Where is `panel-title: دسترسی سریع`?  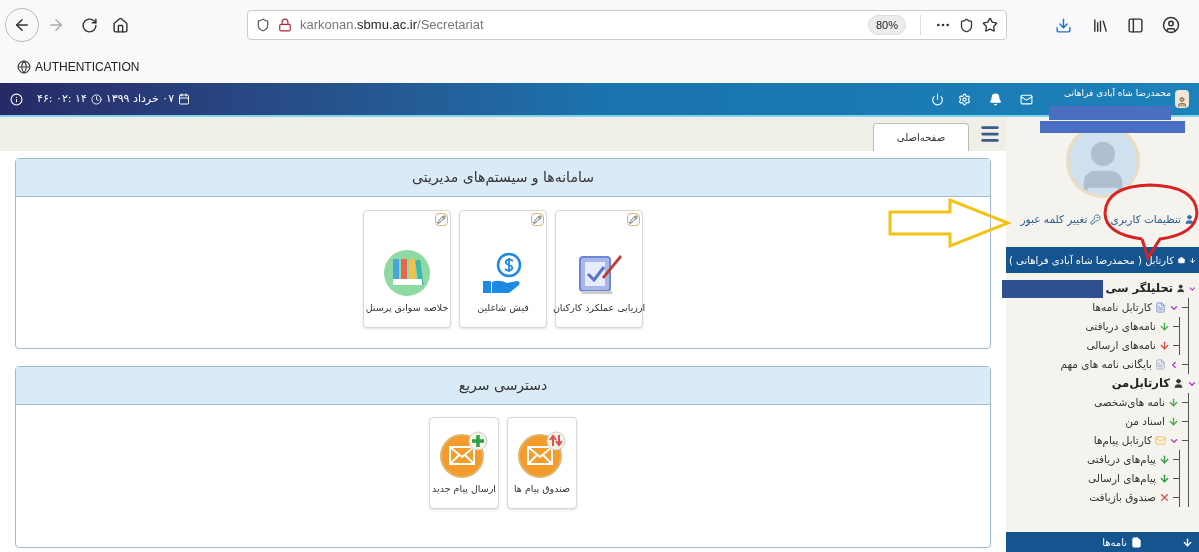
panel-title: دسترسی سریع is located at coordinates (503, 386).